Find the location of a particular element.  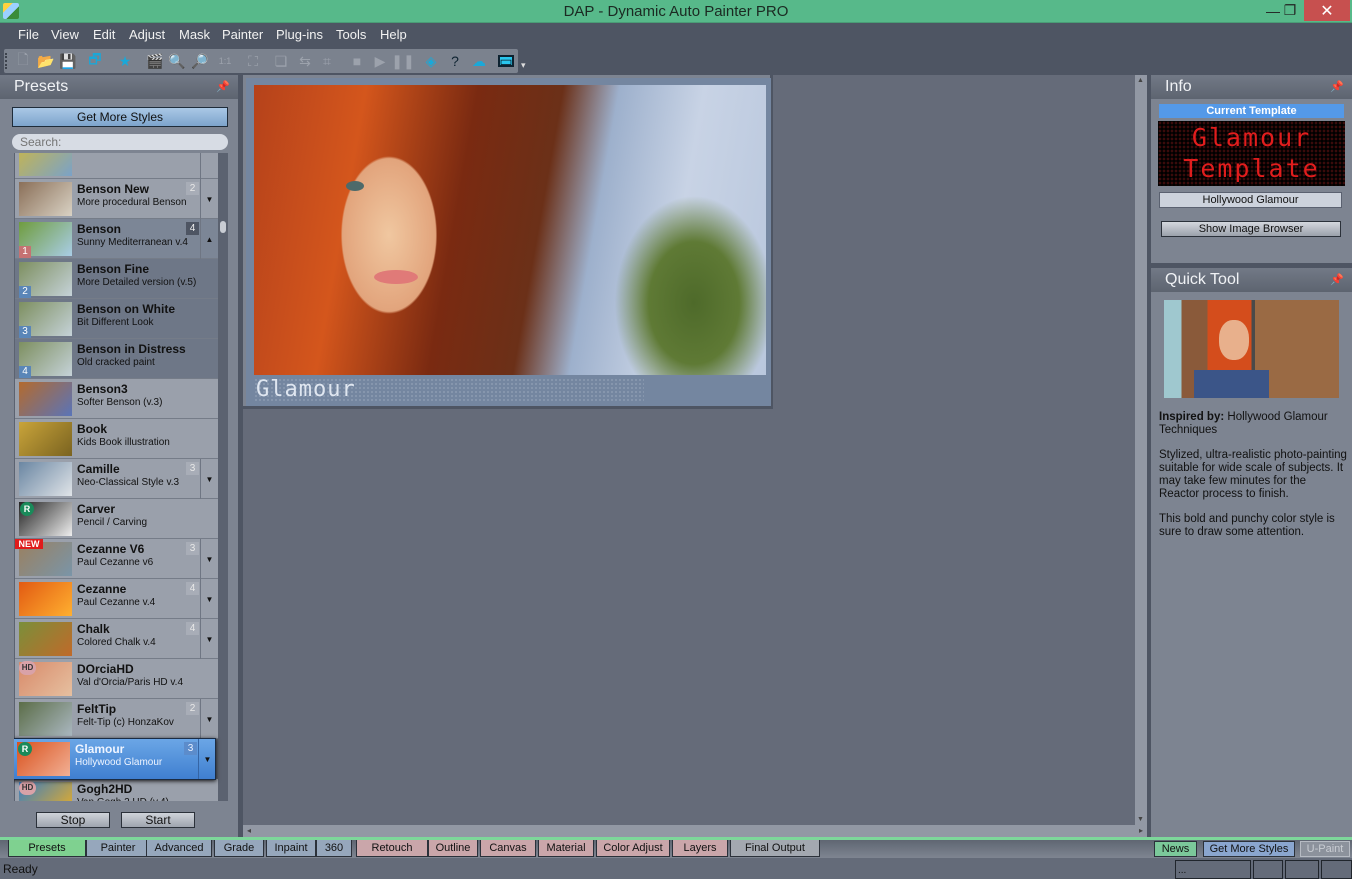

get-more-styles-bottom-button: Get More Styles is located at coordinates (1249, 849).